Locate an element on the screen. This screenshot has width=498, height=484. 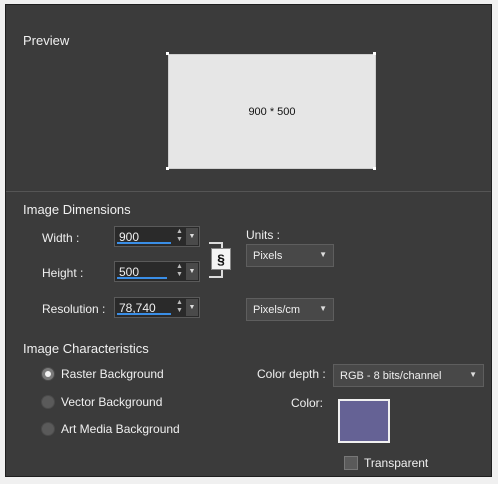
image-dimensions-title: Image Dimensions is located at coordinates (77, 209).